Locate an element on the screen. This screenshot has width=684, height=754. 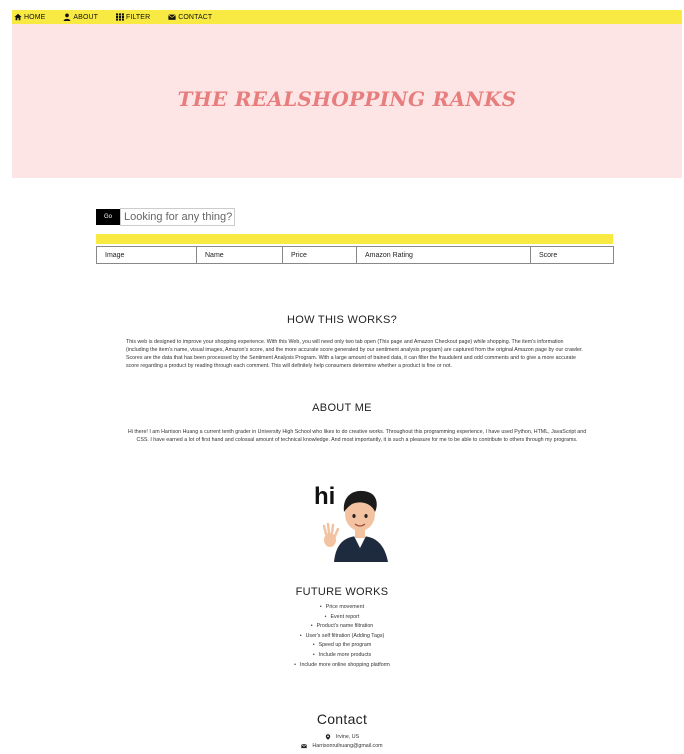
column-header-name: Name is located at coordinates (239, 255).